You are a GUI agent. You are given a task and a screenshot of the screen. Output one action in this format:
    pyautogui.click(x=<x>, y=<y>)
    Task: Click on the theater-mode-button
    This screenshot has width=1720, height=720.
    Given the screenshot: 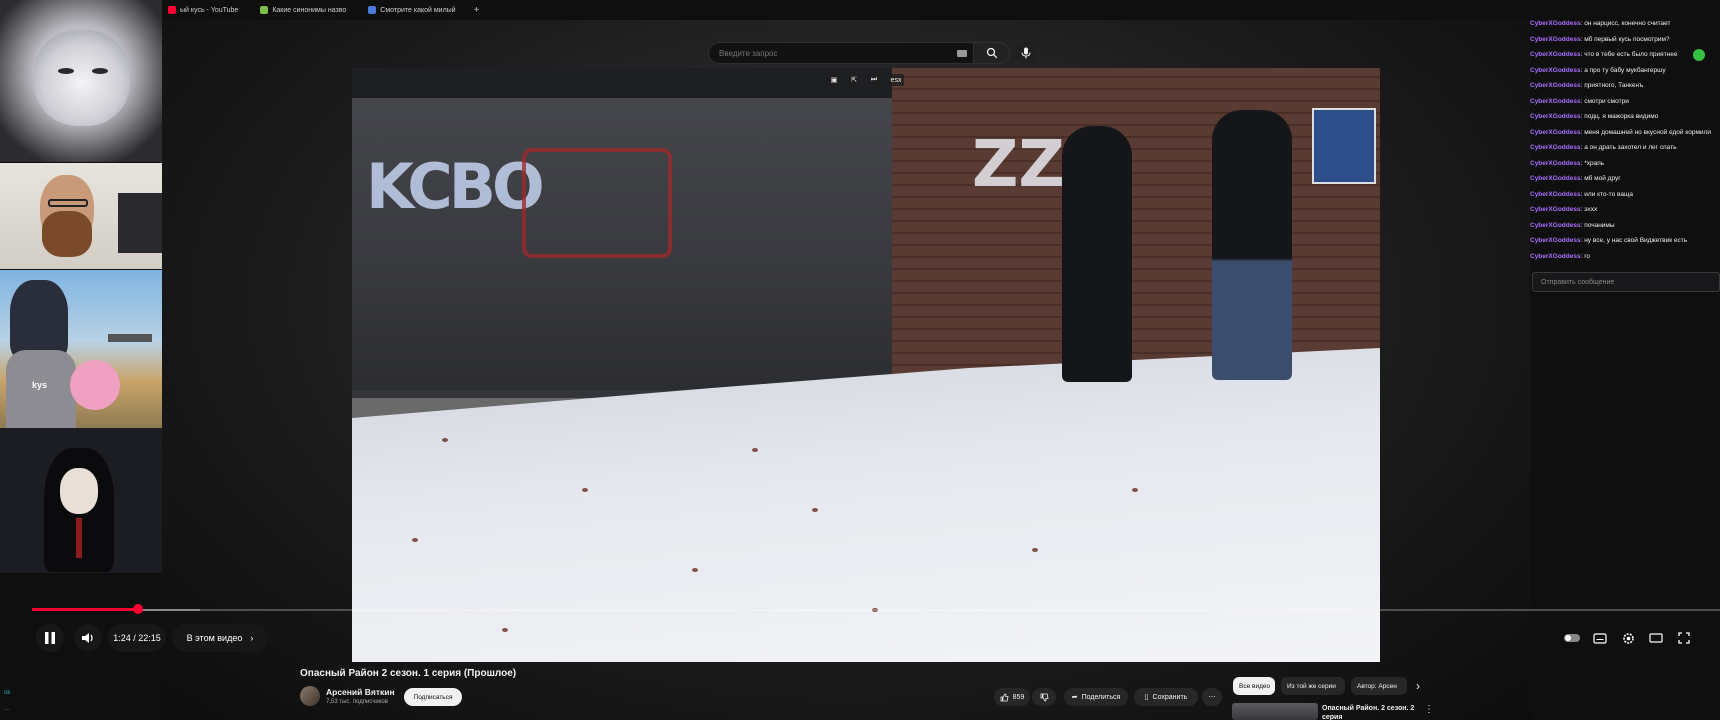 What is the action you would take?
    pyautogui.click(x=1656, y=638)
    